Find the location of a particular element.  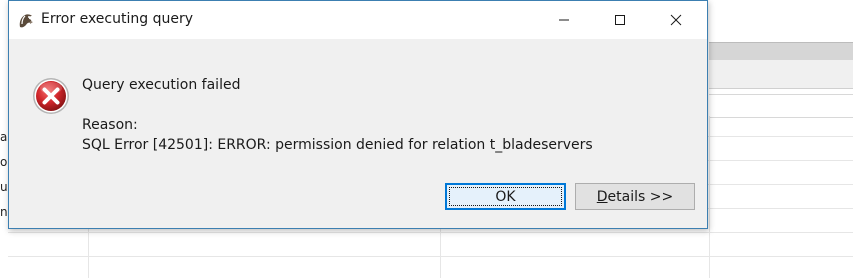

error-icon is located at coordinates (51, 96).